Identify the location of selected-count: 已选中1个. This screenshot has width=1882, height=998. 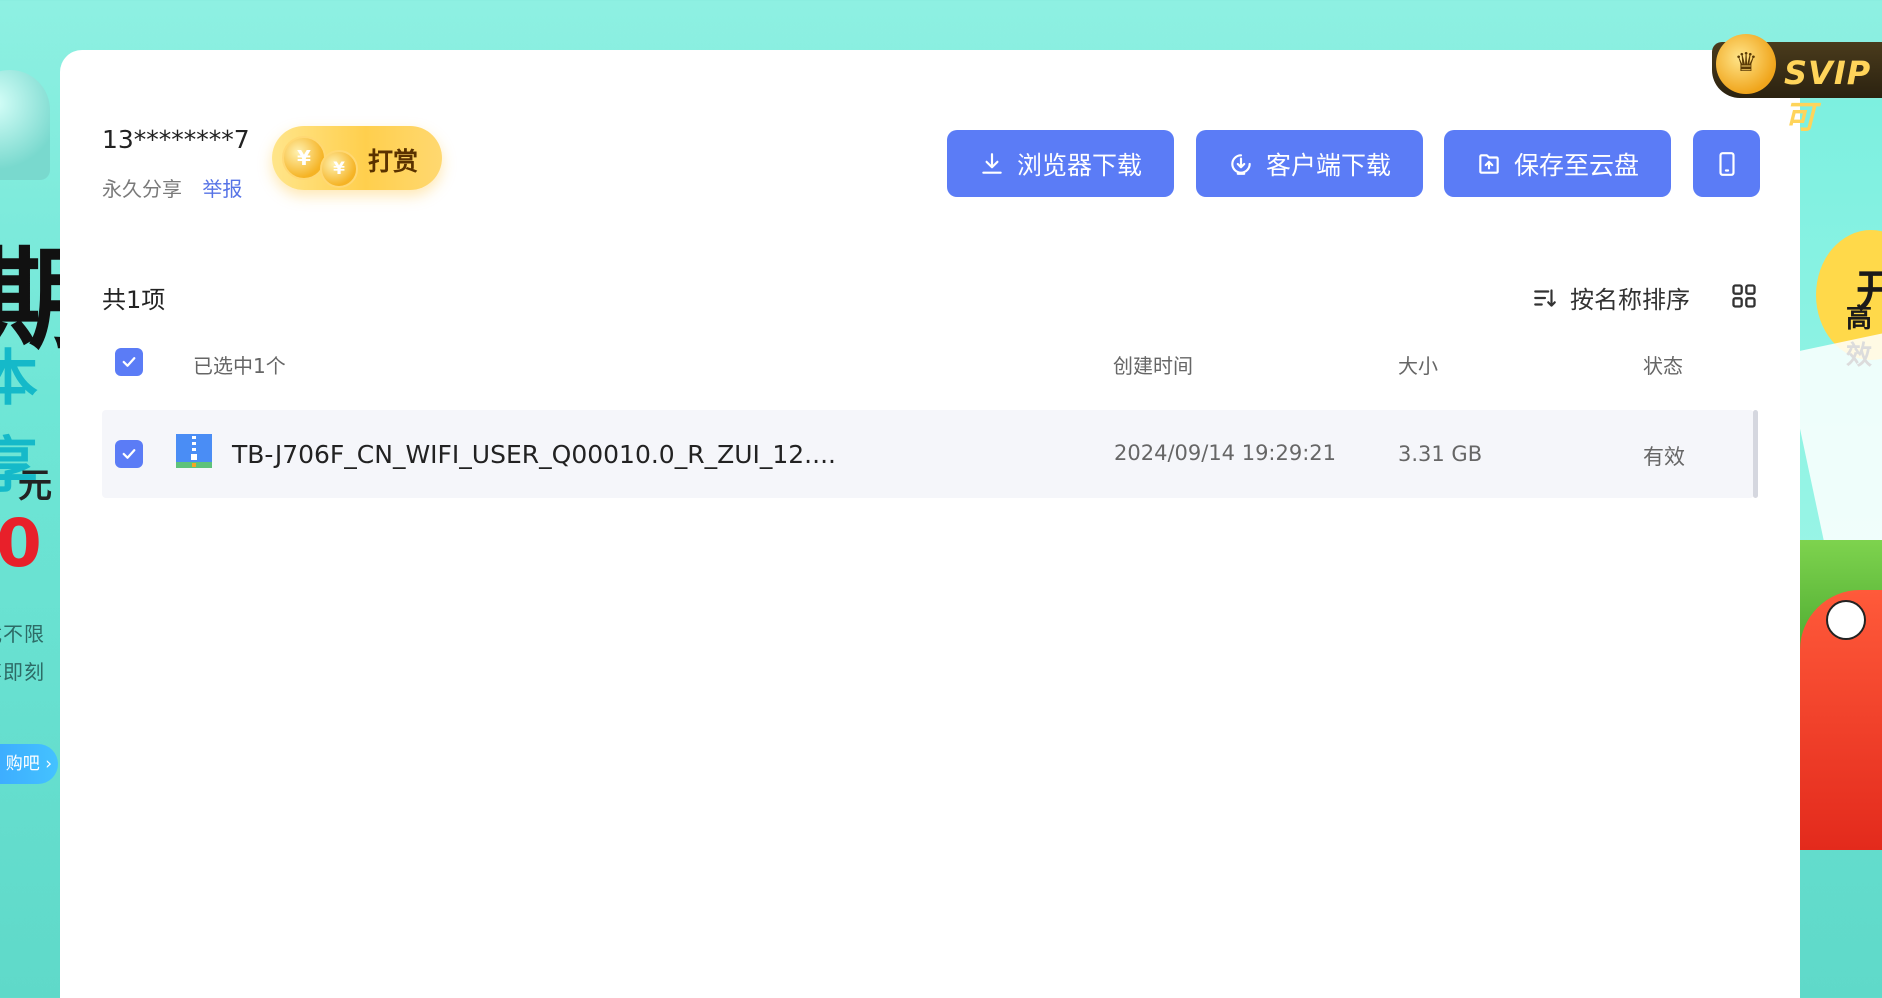
(239, 366).